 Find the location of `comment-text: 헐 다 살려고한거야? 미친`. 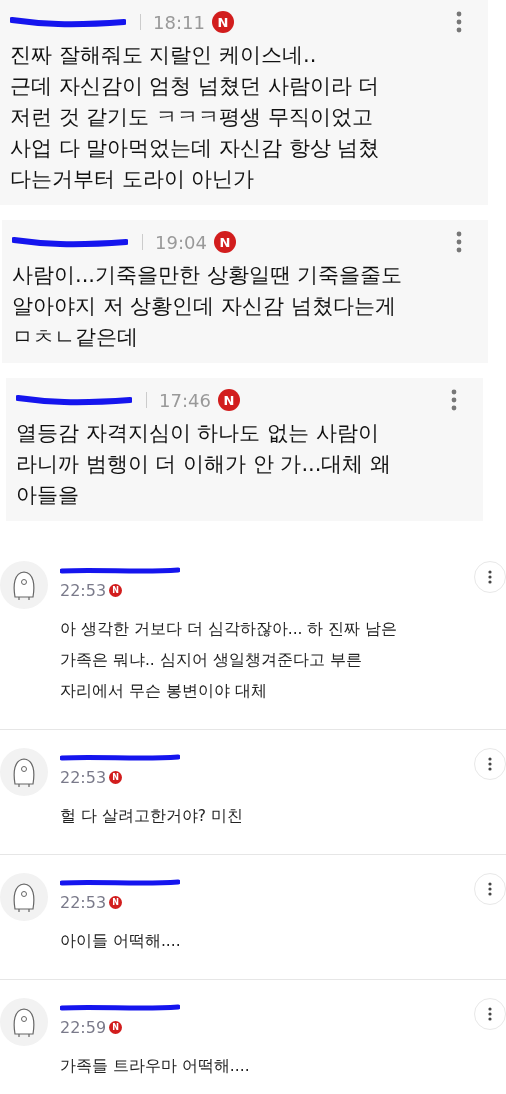

comment-text: 헐 다 살려고한거야? 미친 is located at coordinates (152, 816).